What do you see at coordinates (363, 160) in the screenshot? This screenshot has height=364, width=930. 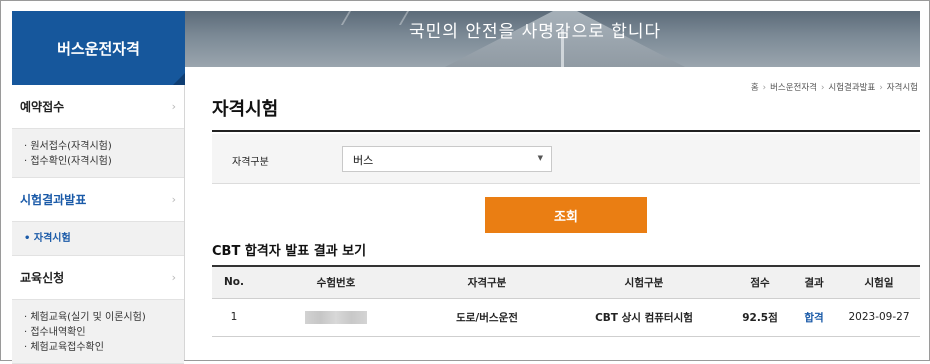 I see `qualification-select-value: 버스` at bounding box center [363, 160].